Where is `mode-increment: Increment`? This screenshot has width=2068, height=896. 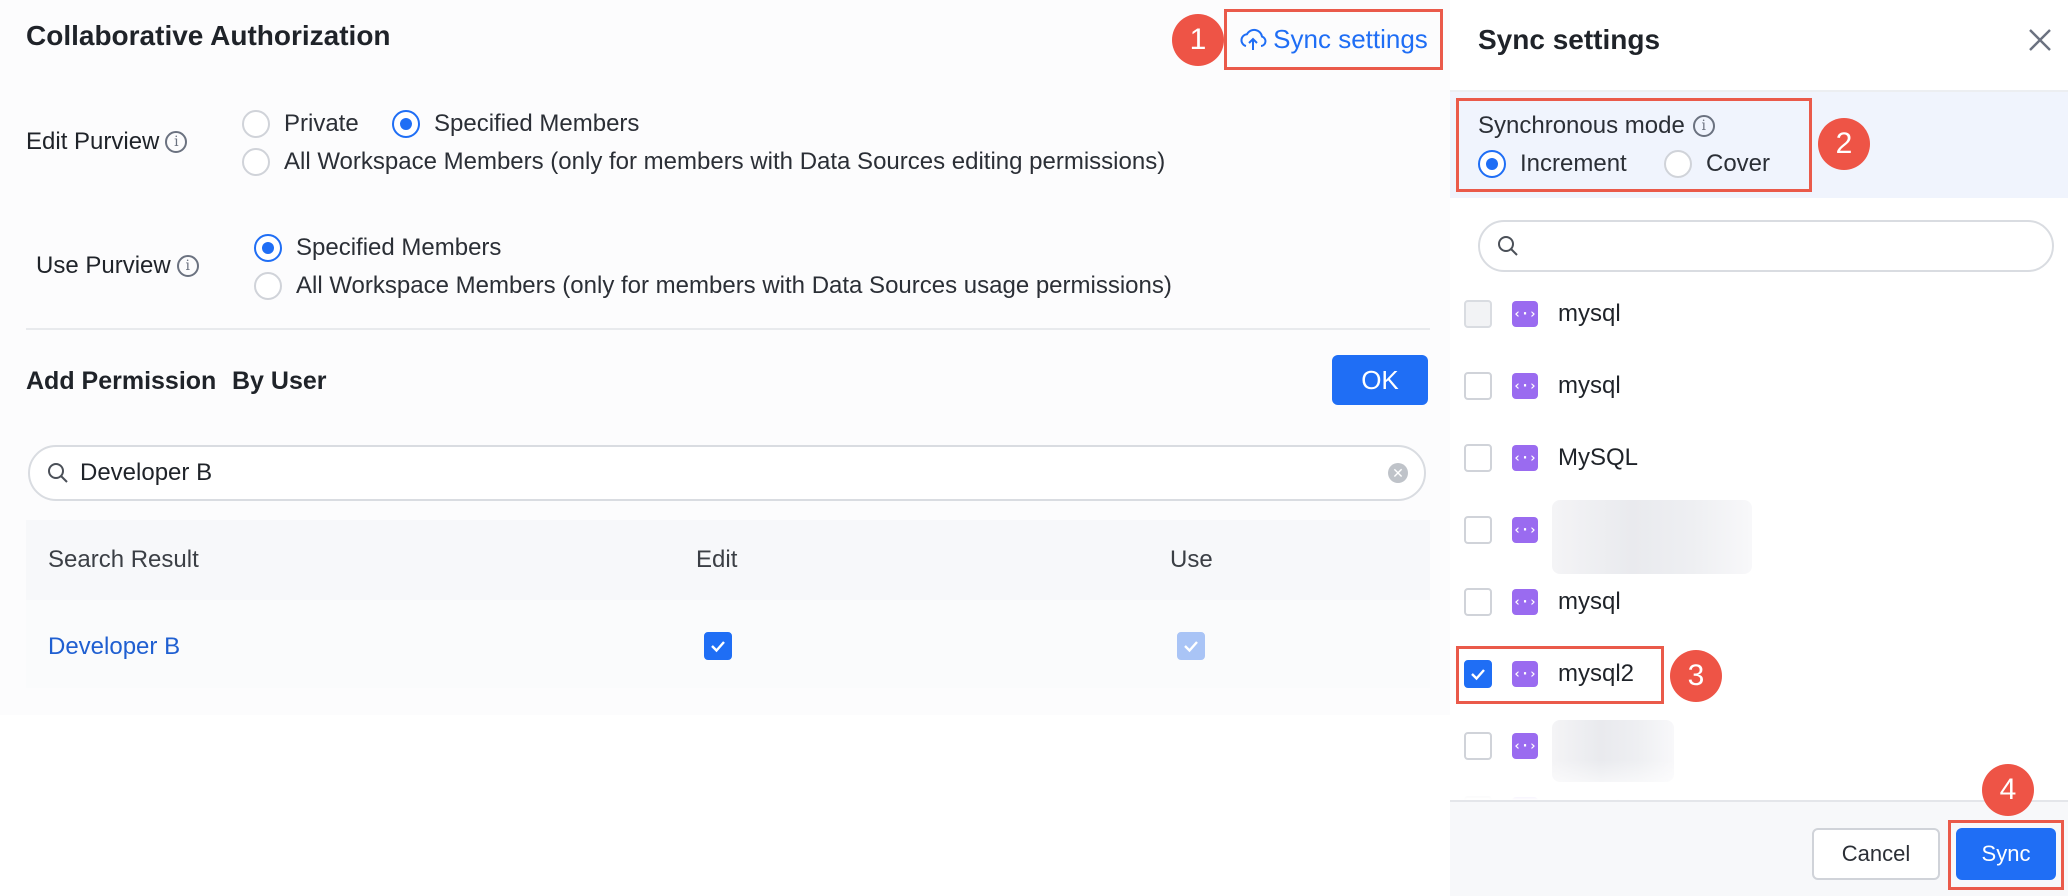
mode-increment: Increment is located at coordinates (1552, 164).